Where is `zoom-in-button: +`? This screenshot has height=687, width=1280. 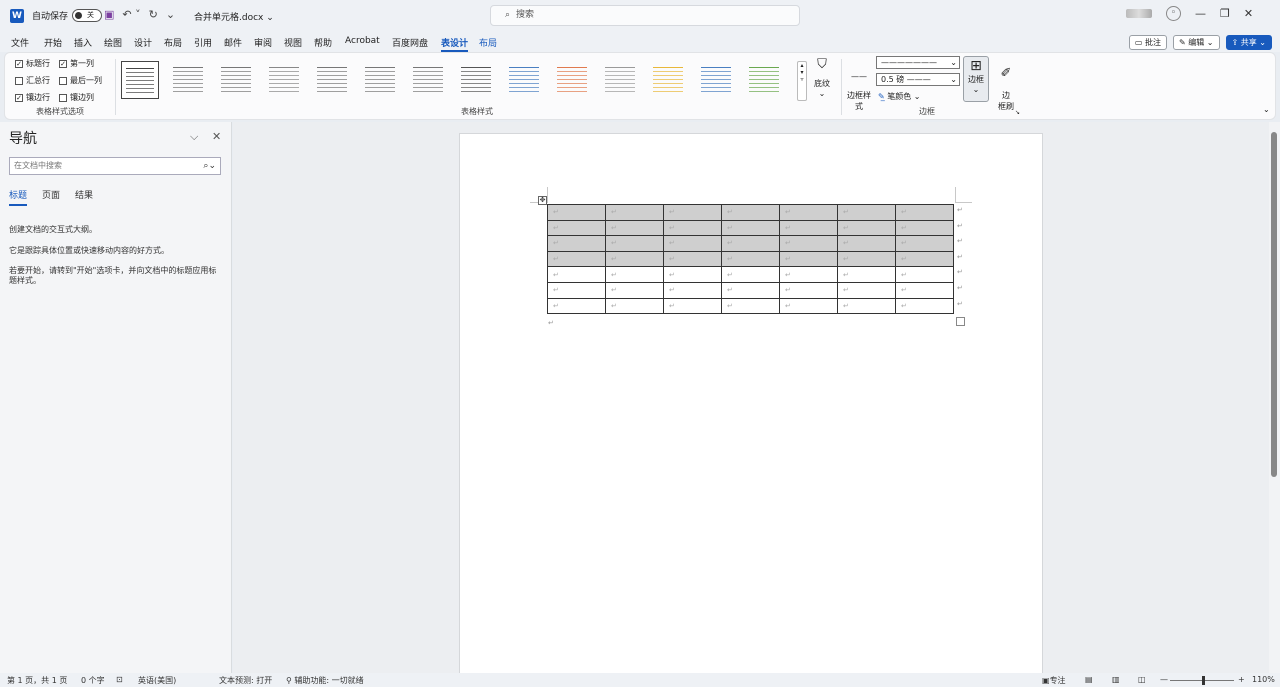
zoom-in-button: + is located at coordinates (1241, 679).